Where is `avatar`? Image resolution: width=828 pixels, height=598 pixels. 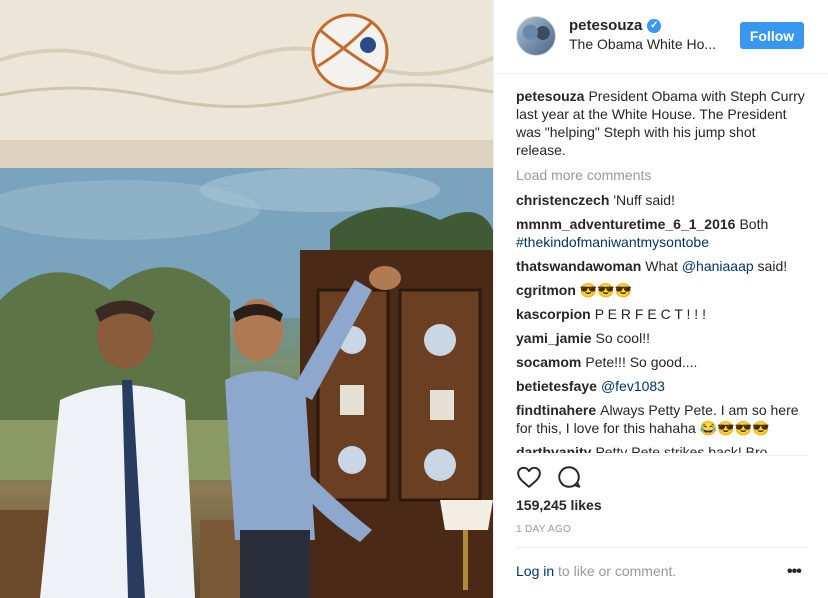 avatar is located at coordinates (536, 36).